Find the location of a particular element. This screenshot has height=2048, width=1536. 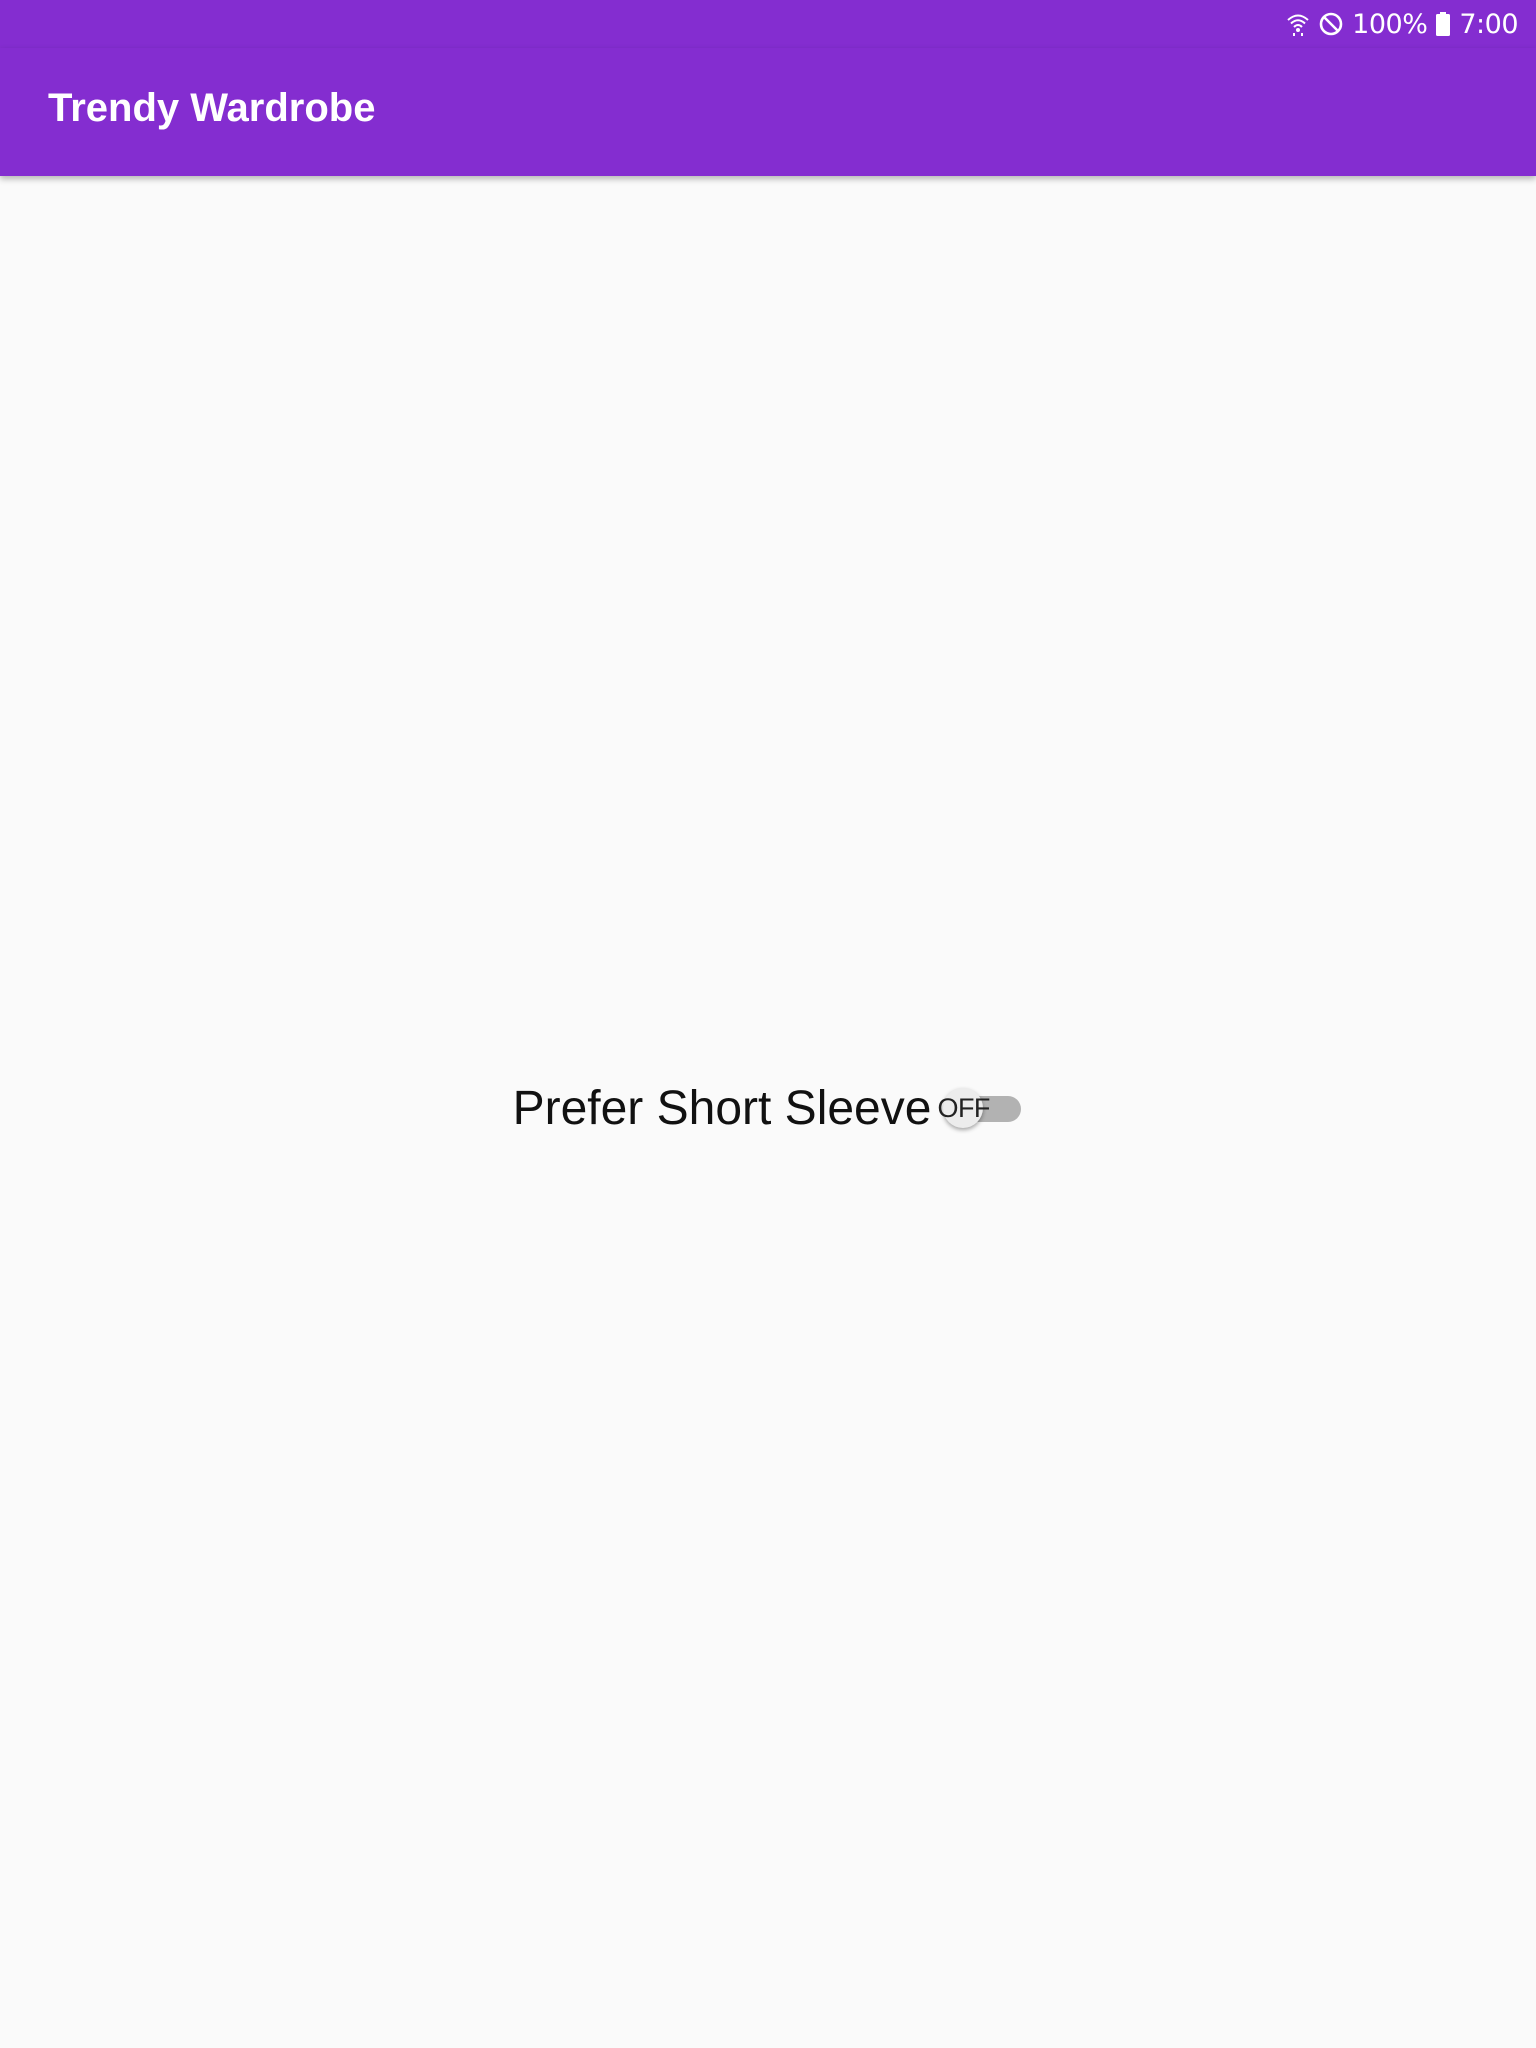

wifi-icon is located at coordinates (1298, 24).